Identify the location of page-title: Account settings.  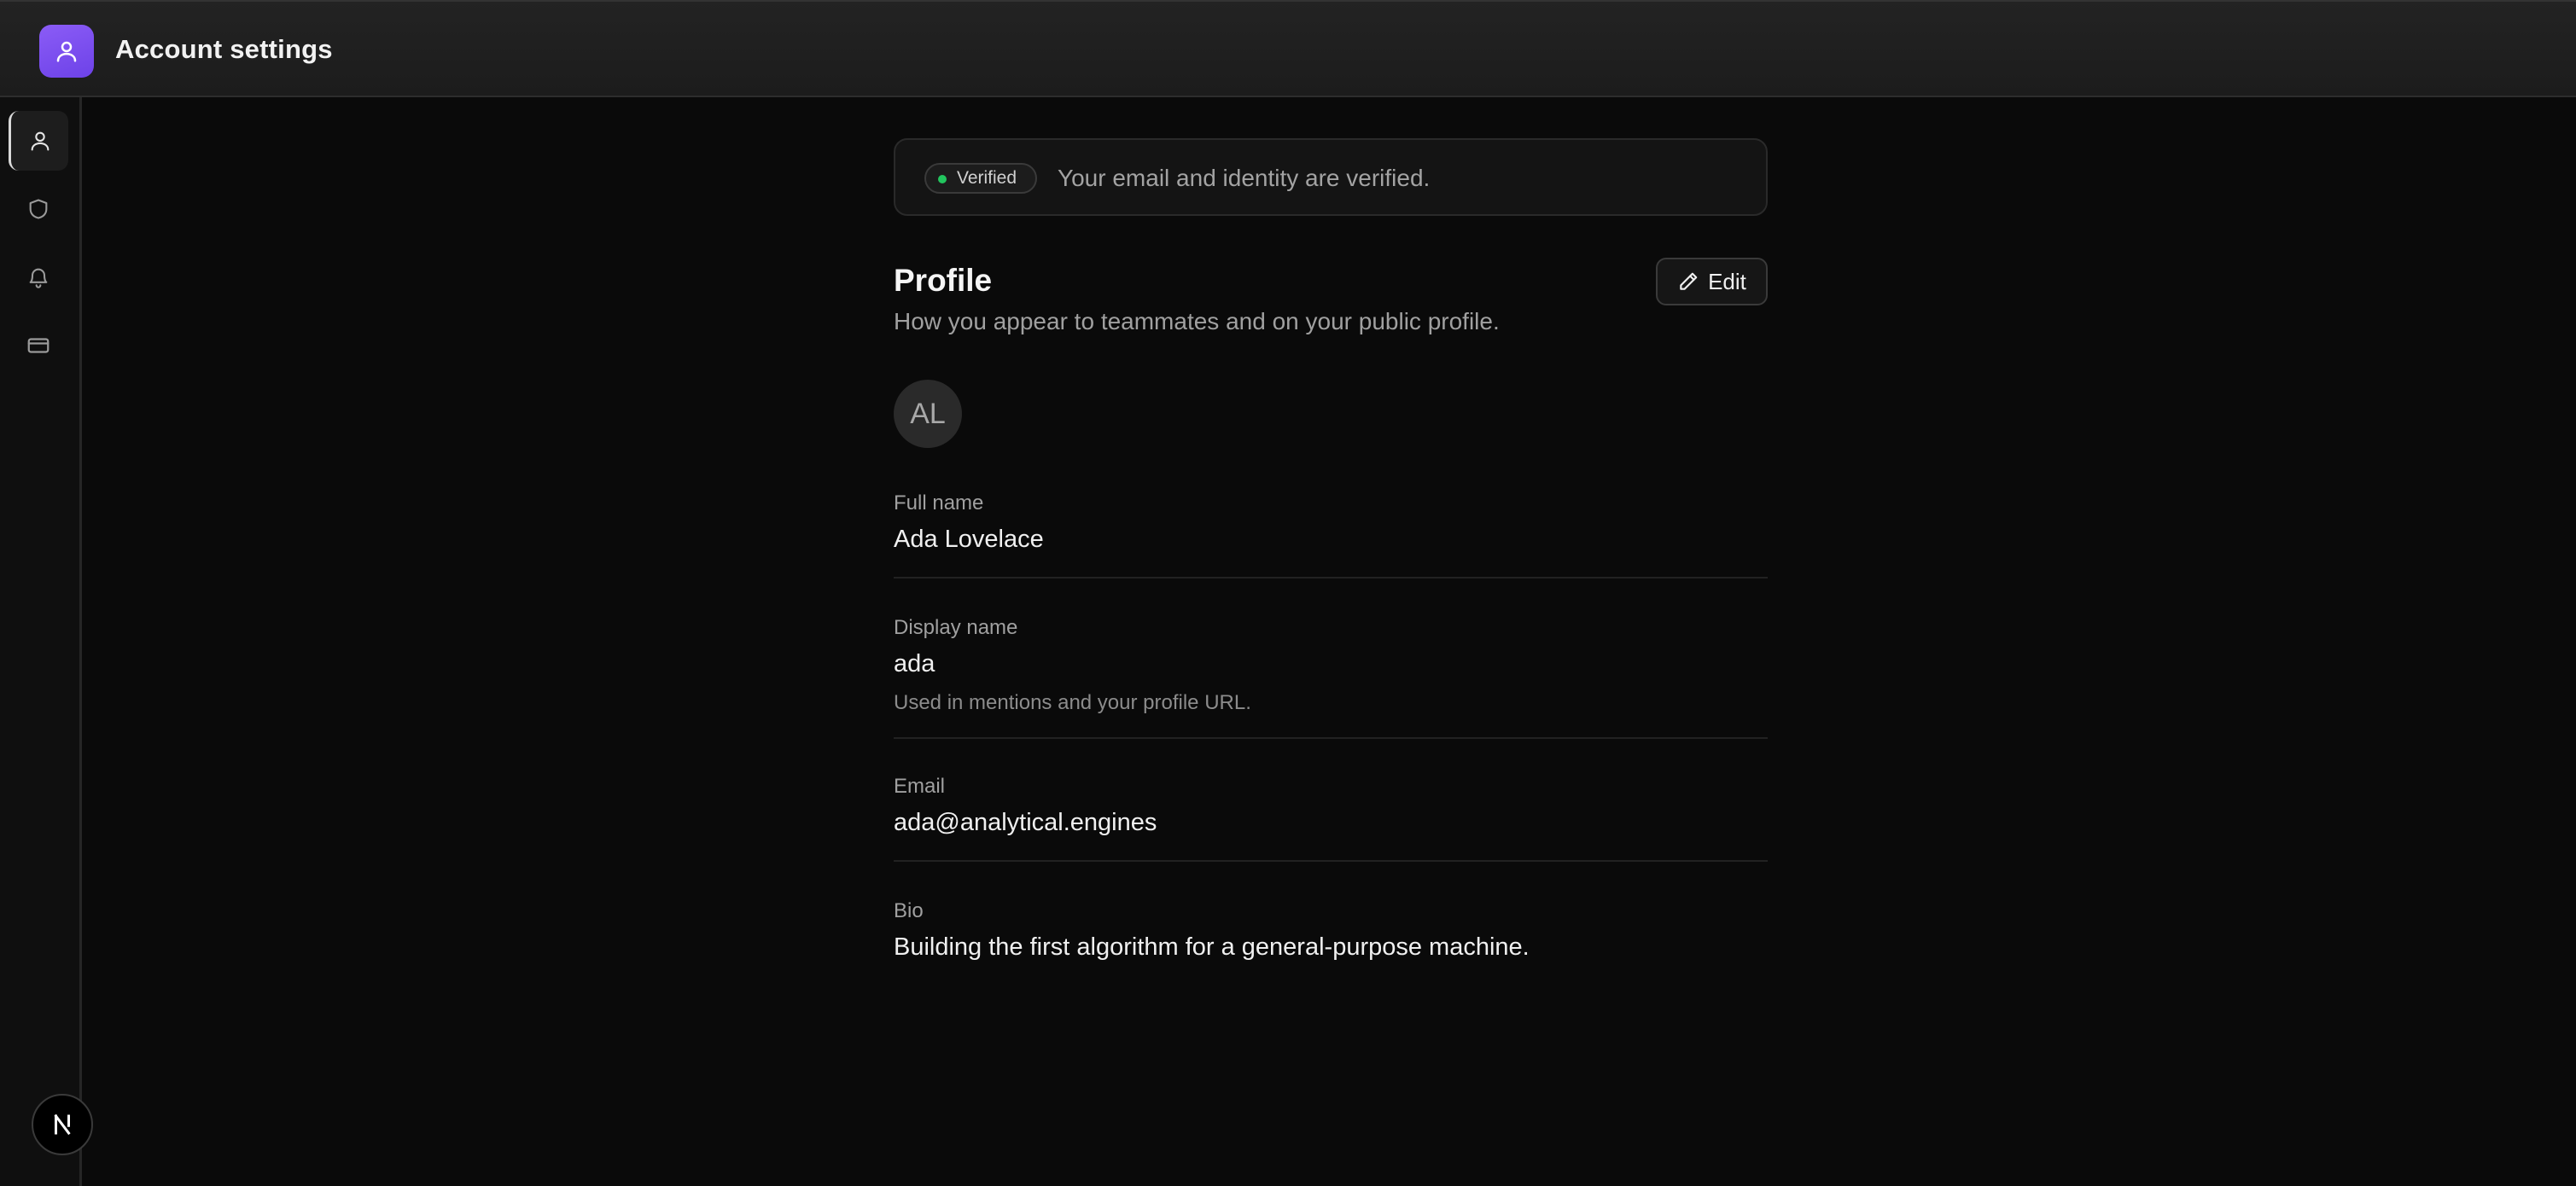
(224, 49).